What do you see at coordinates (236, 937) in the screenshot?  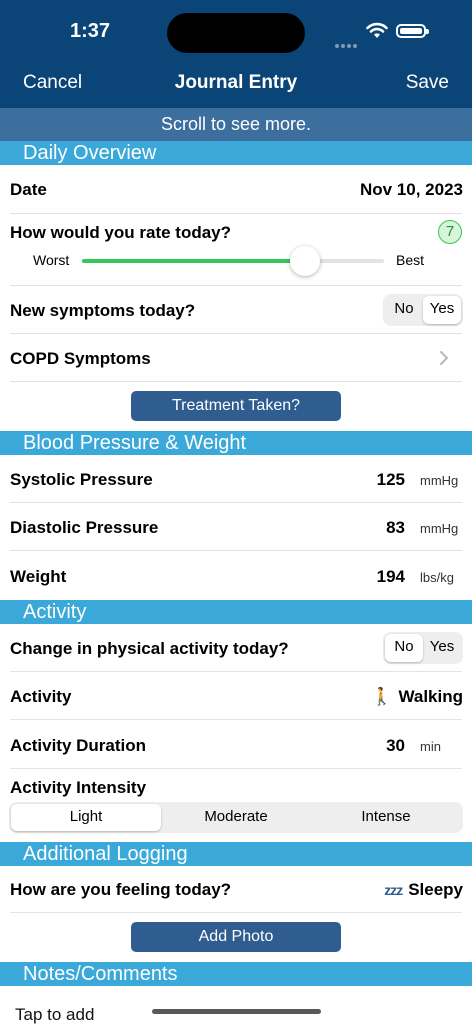 I see `add-photo-button: Add Photo` at bounding box center [236, 937].